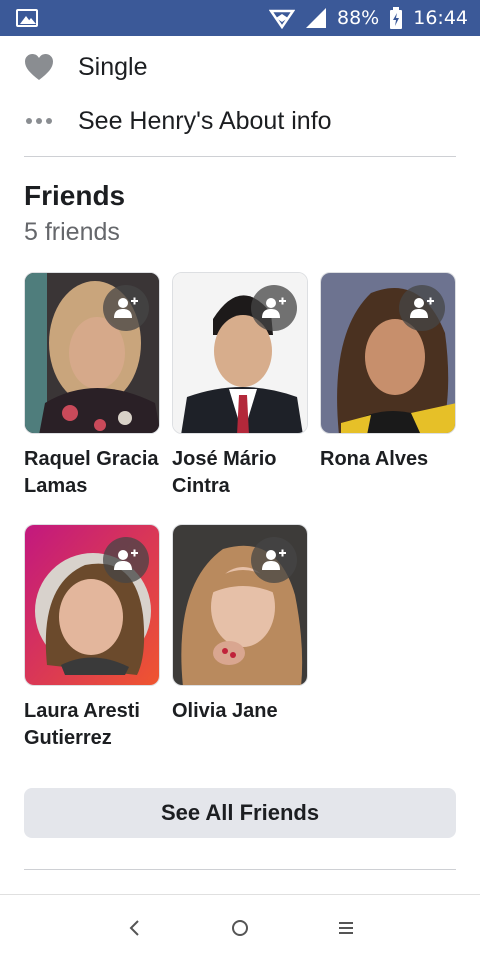 This screenshot has width=480, height=960. What do you see at coordinates (396, 18) in the screenshot?
I see `battery-charging-icon` at bounding box center [396, 18].